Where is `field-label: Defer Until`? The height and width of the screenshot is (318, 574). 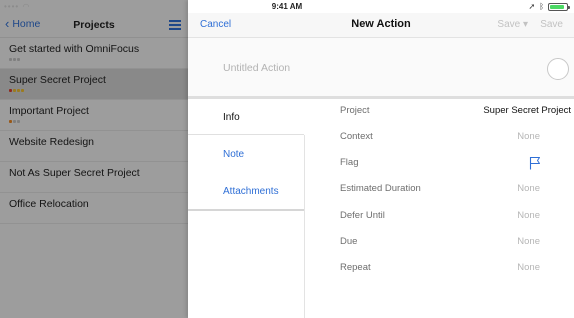 field-label: Defer Until is located at coordinates (362, 215).